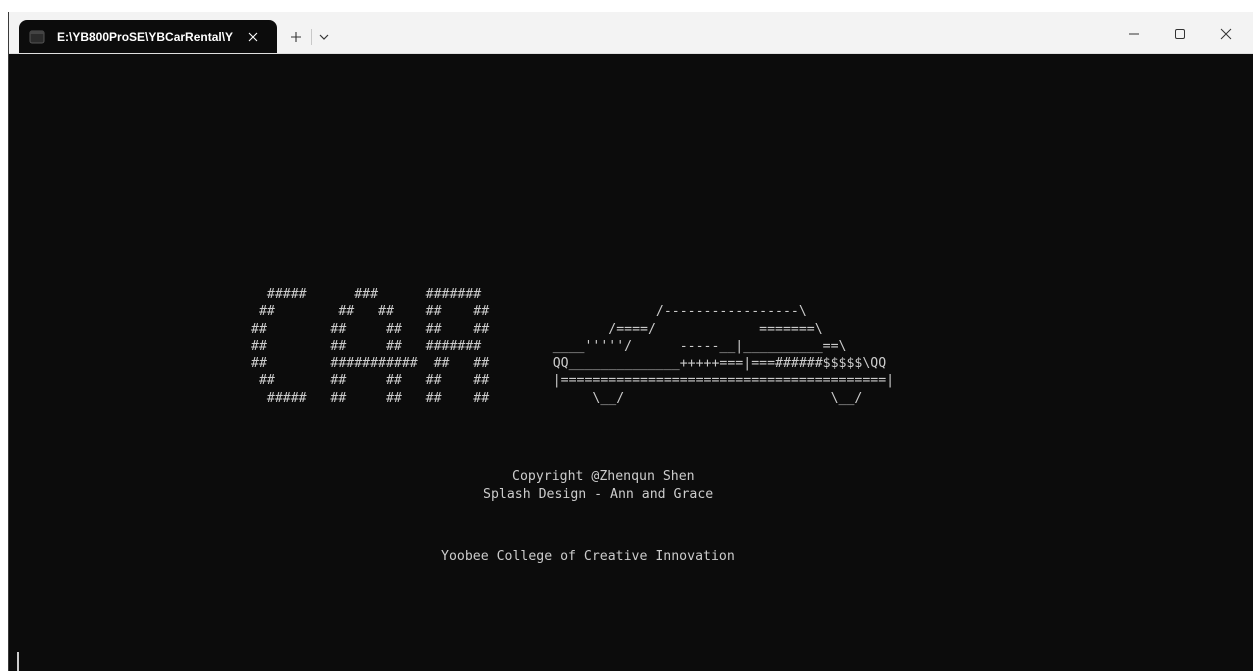  What do you see at coordinates (598, 494) in the screenshot?
I see `splash-design-text: Splash Design - Ann and Grace` at bounding box center [598, 494].